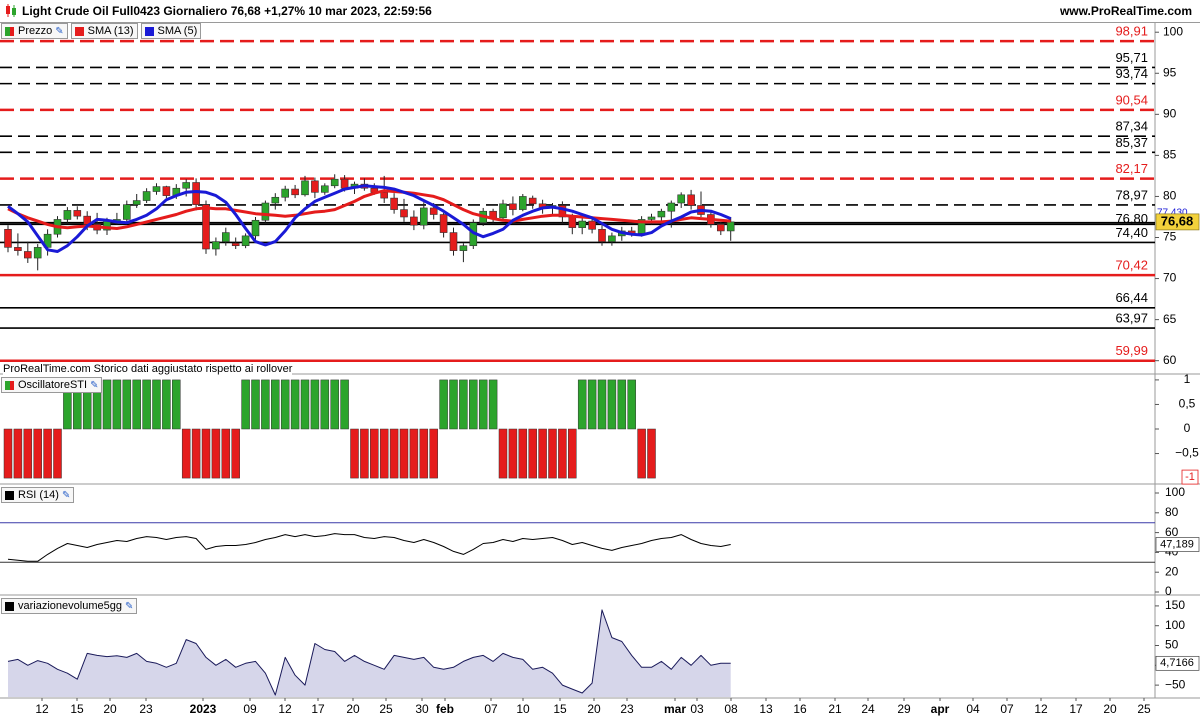  I want to click on level-label-12: 66,44, so click(1131, 297).